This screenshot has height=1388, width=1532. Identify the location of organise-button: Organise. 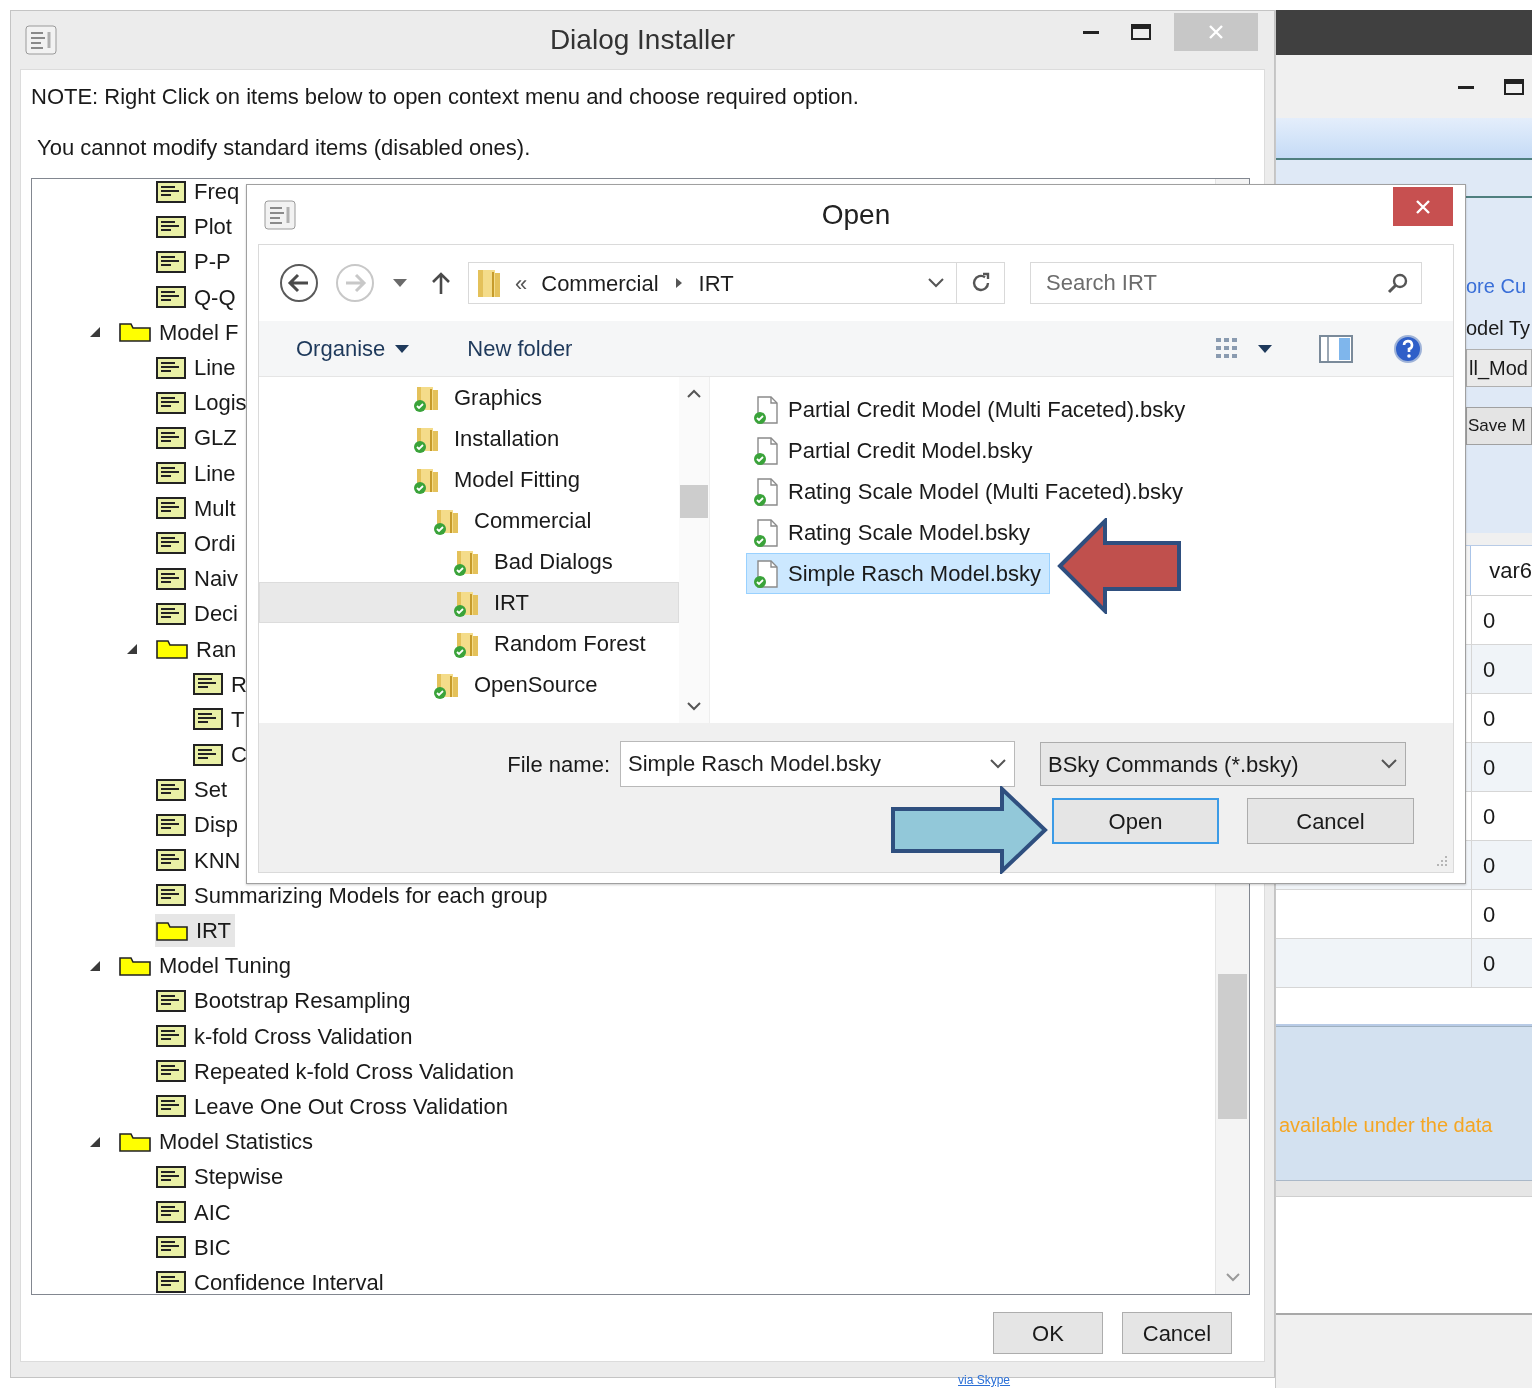
(353, 348).